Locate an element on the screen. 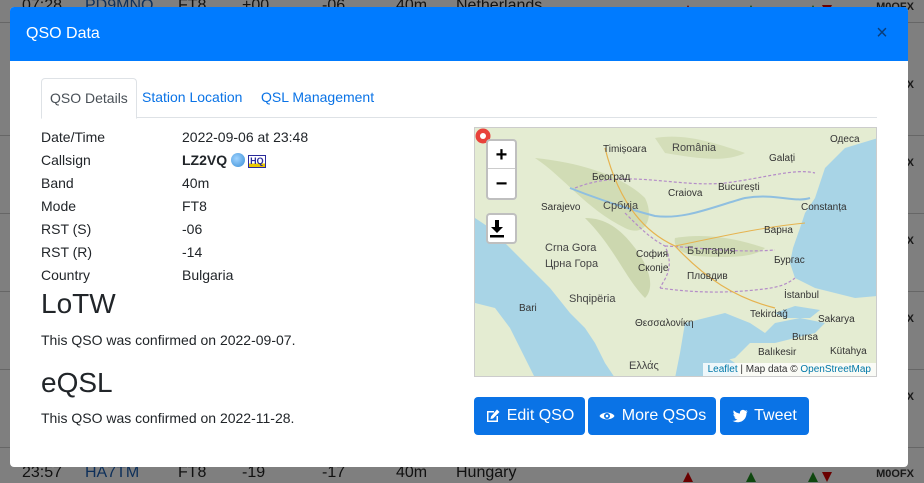  attribution-text: | Map data © is located at coordinates (769, 369).